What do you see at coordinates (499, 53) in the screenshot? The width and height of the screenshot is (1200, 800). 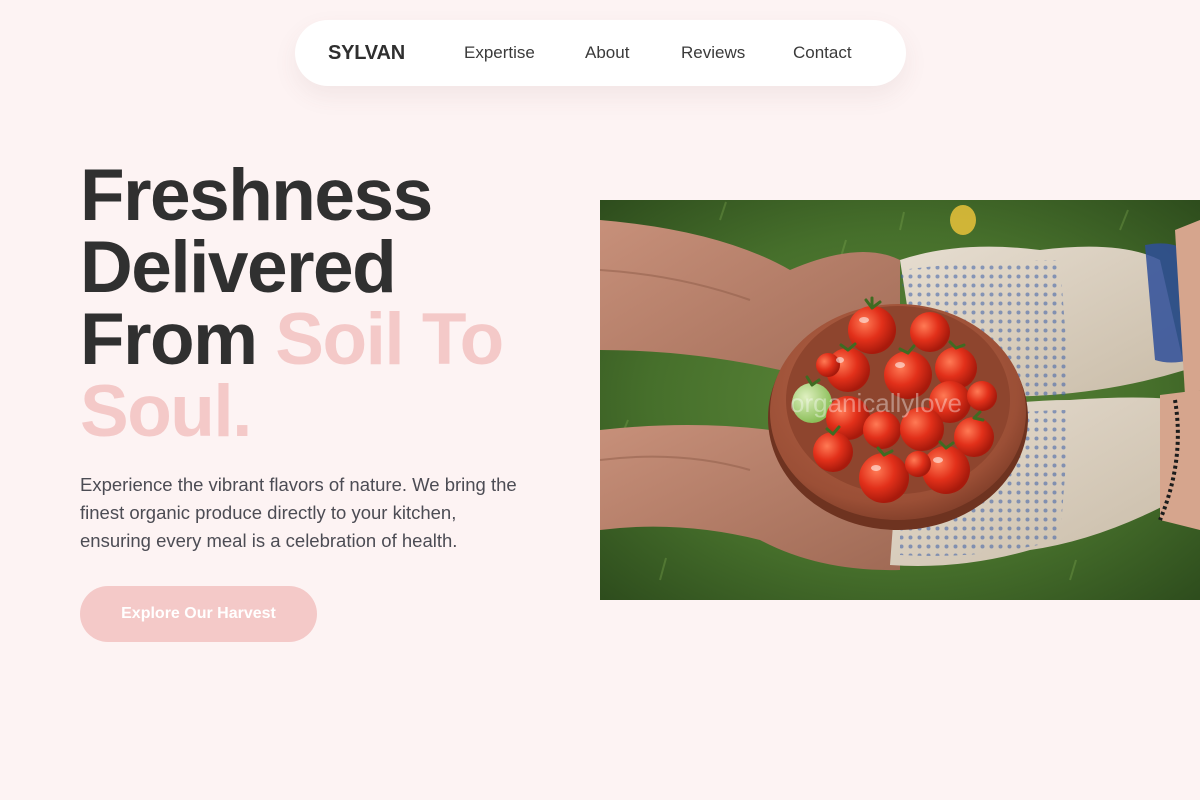 I see `nav-link-expertise: Expertise` at bounding box center [499, 53].